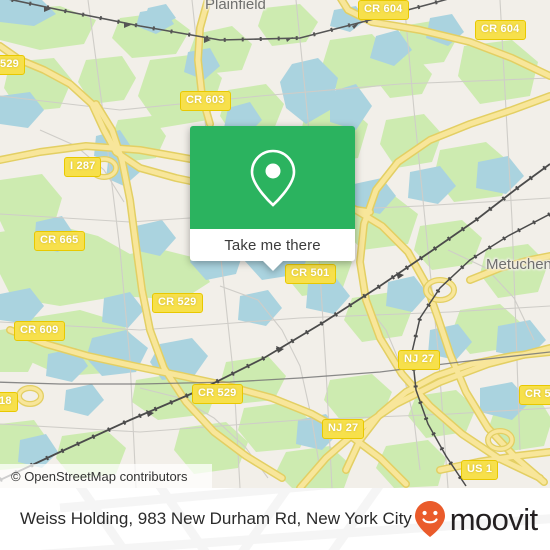 The image size is (550, 550). I want to click on popup-action-bar: Take me there, so click(272, 250).